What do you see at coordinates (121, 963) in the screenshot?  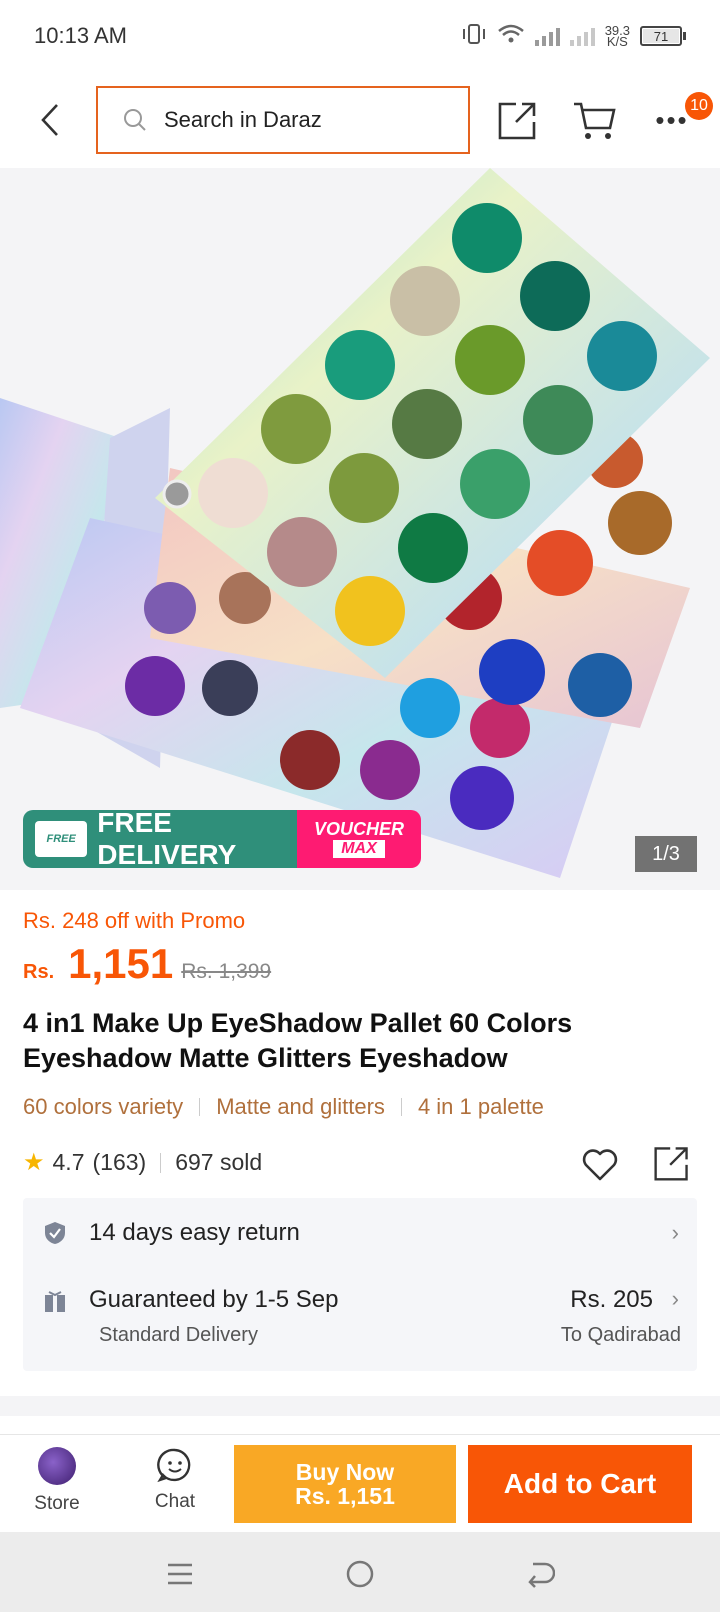 I see `current-price: 1,151` at bounding box center [121, 963].